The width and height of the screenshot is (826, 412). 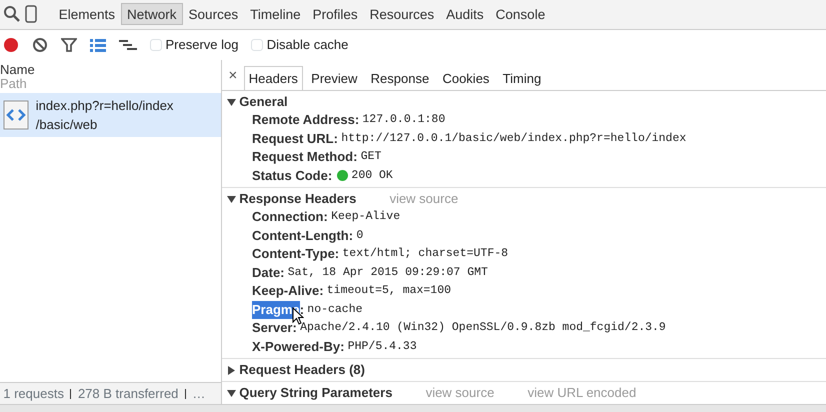 What do you see at coordinates (298, 347) in the screenshot?
I see `header-name: X-Powered-By:` at bounding box center [298, 347].